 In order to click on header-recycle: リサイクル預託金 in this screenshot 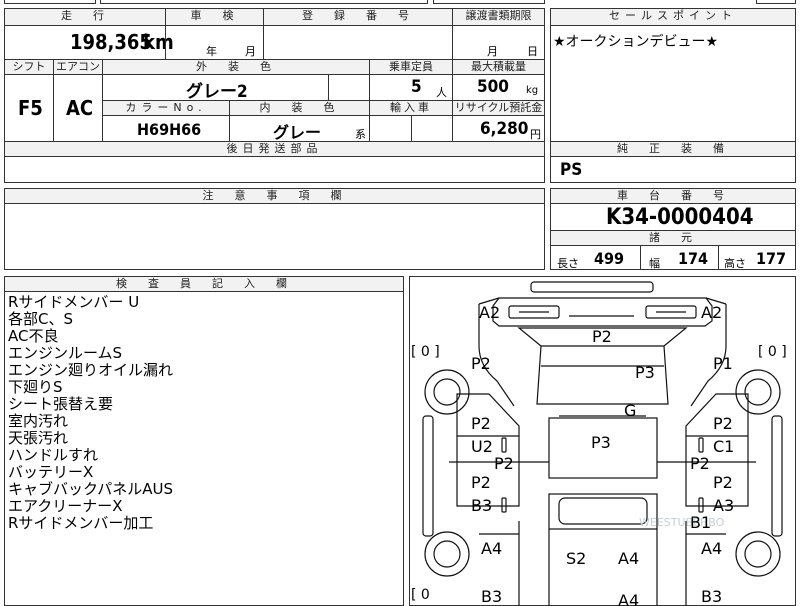, I will do `click(498, 108)`.